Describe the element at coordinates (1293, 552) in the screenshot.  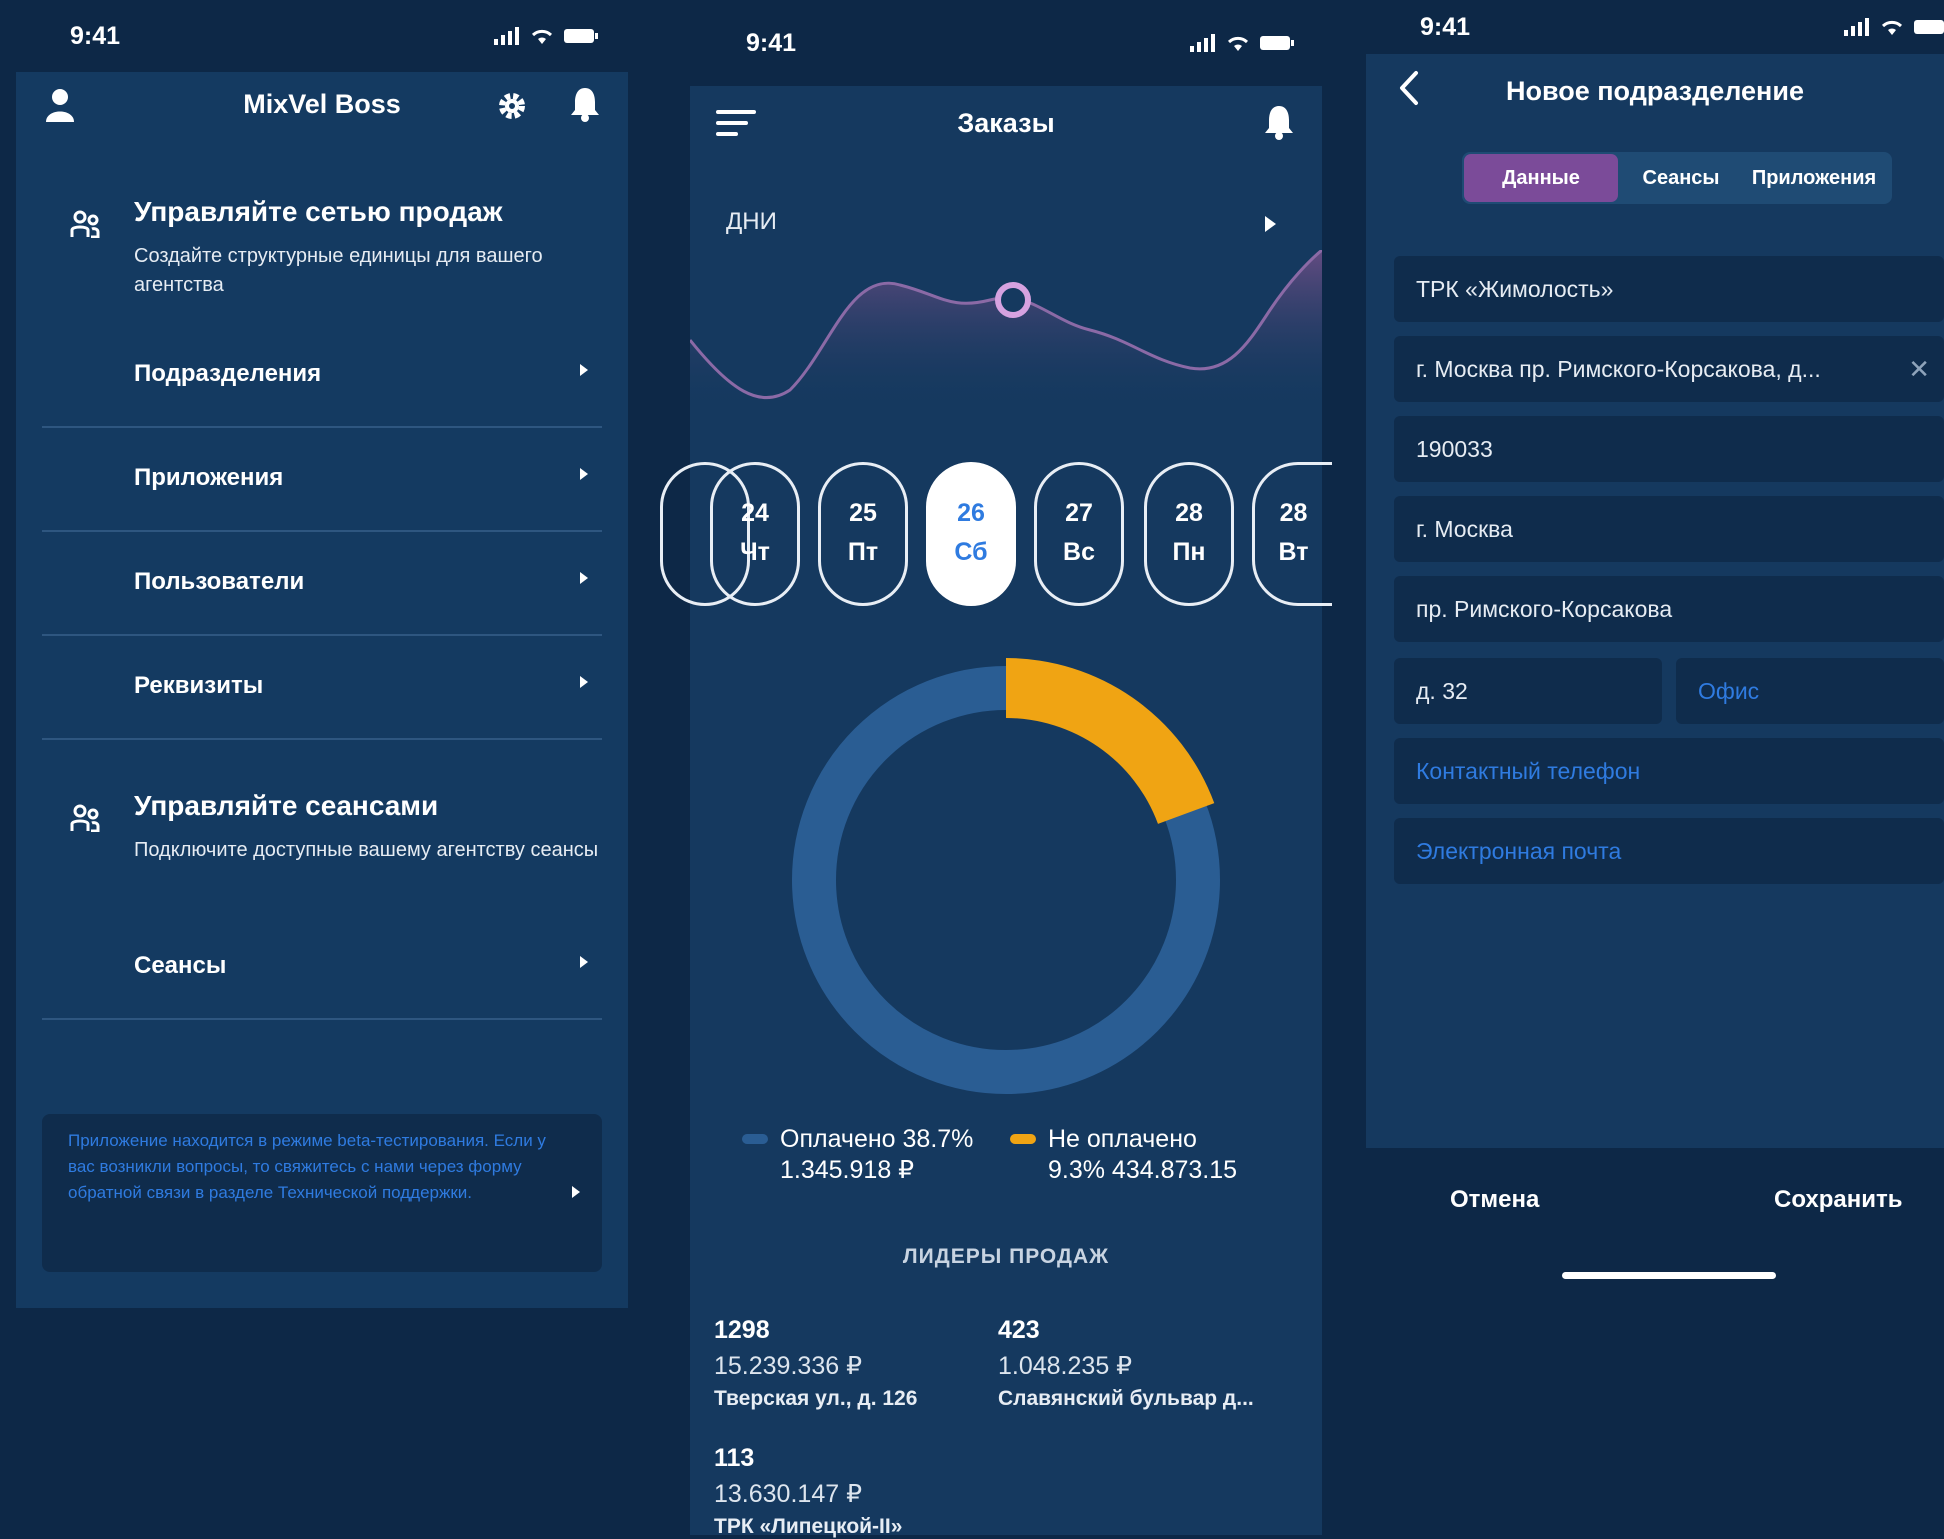
I see `day-weekday: Вт` at that location.